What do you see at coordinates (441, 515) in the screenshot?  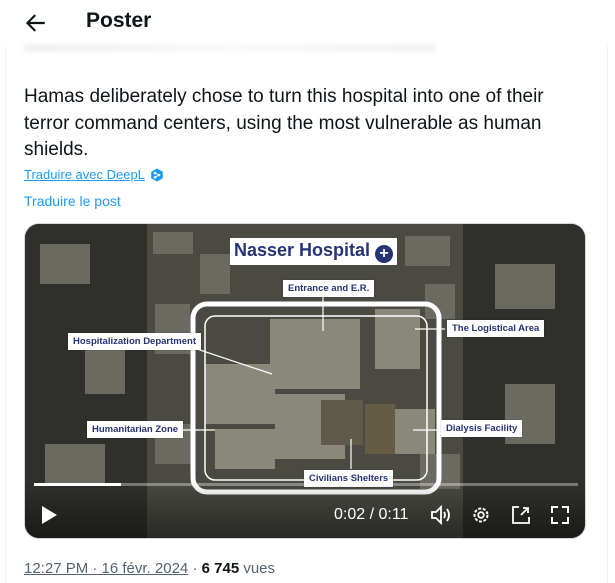 I see `volume-icon` at bounding box center [441, 515].